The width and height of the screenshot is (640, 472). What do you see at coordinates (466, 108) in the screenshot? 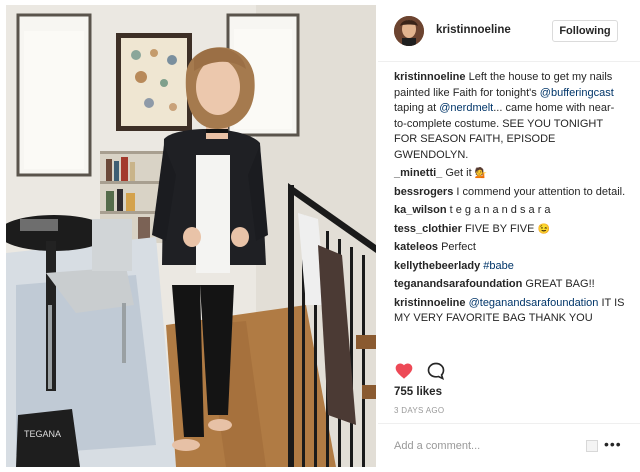
I see `mention-link: @nerdmelt` at bounding box center [466, 108].